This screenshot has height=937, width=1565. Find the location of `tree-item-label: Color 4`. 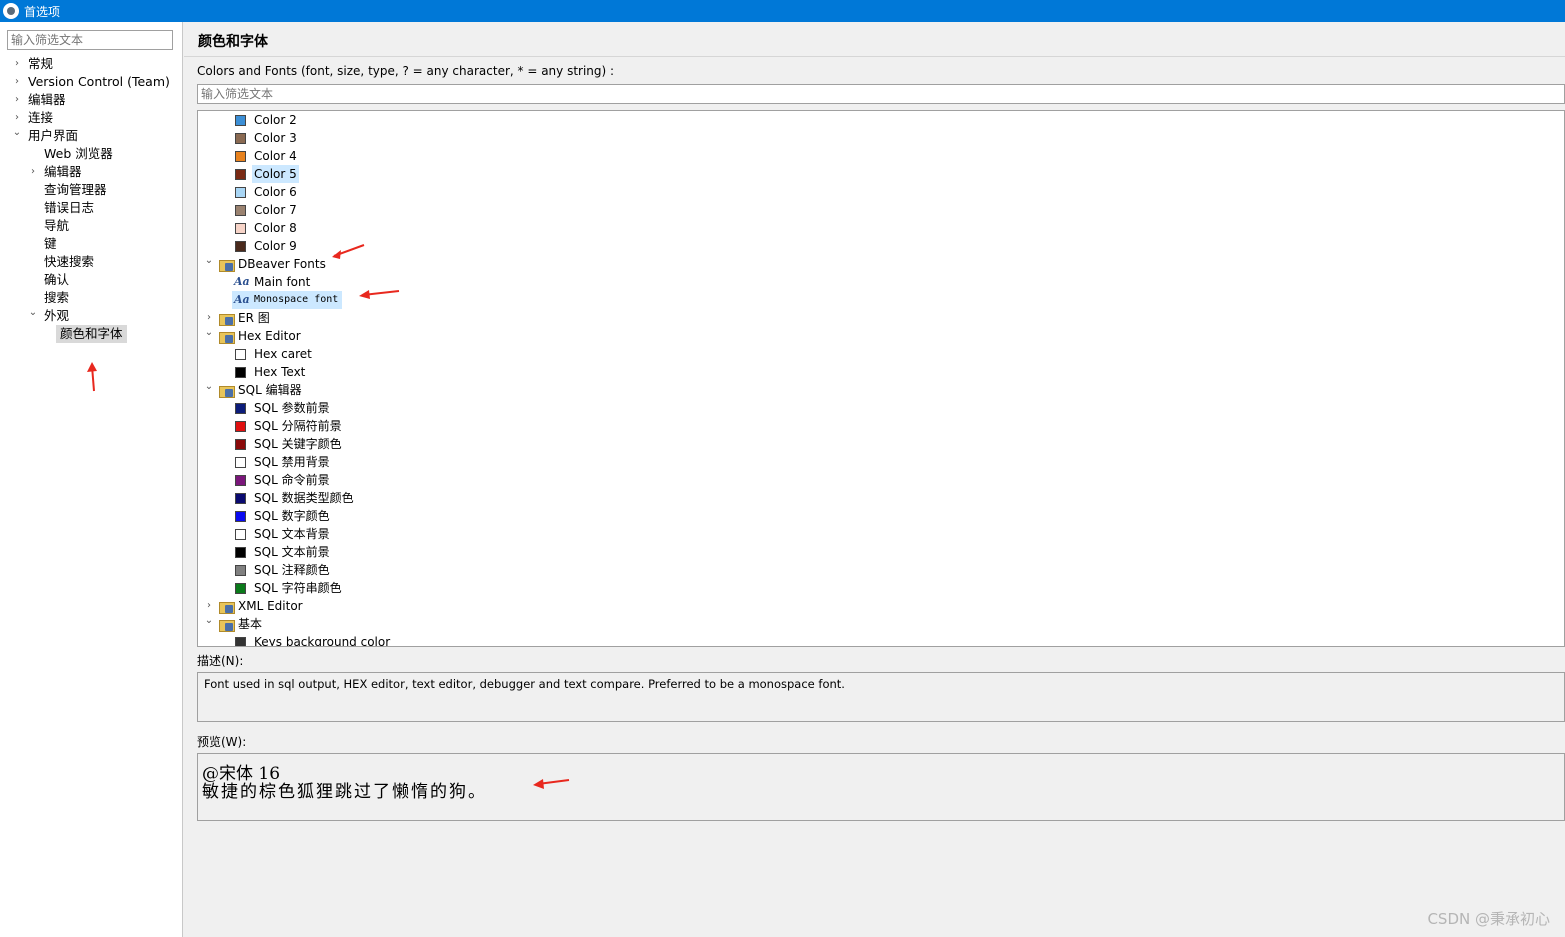

tree-item-label: Color 4 is located at coordinates (275, 156).